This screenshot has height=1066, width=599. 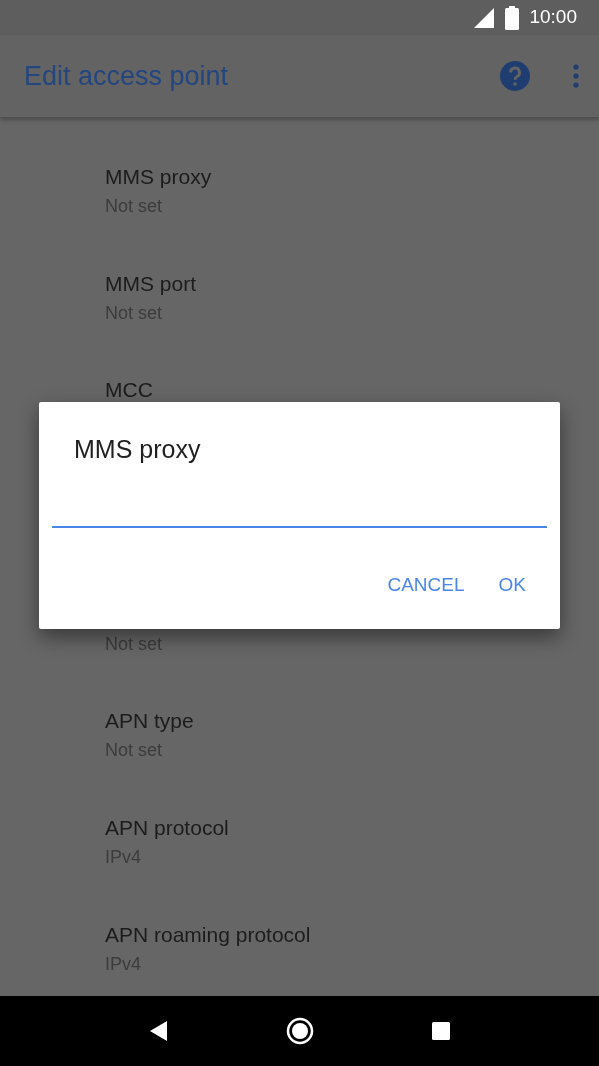 What do you see at coordinates (512, 585) in the screenshot?
I see `dialog-button: OK` at bounding box center [512, 585].